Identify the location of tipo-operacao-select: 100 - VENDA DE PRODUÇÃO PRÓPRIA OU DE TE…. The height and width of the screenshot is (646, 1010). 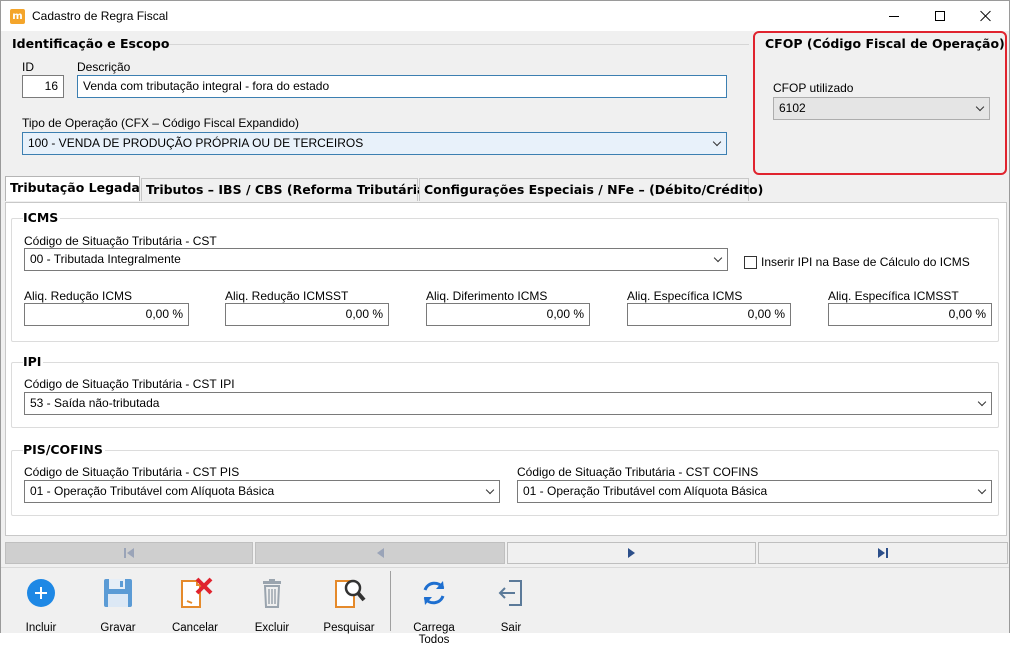
(374, 143).